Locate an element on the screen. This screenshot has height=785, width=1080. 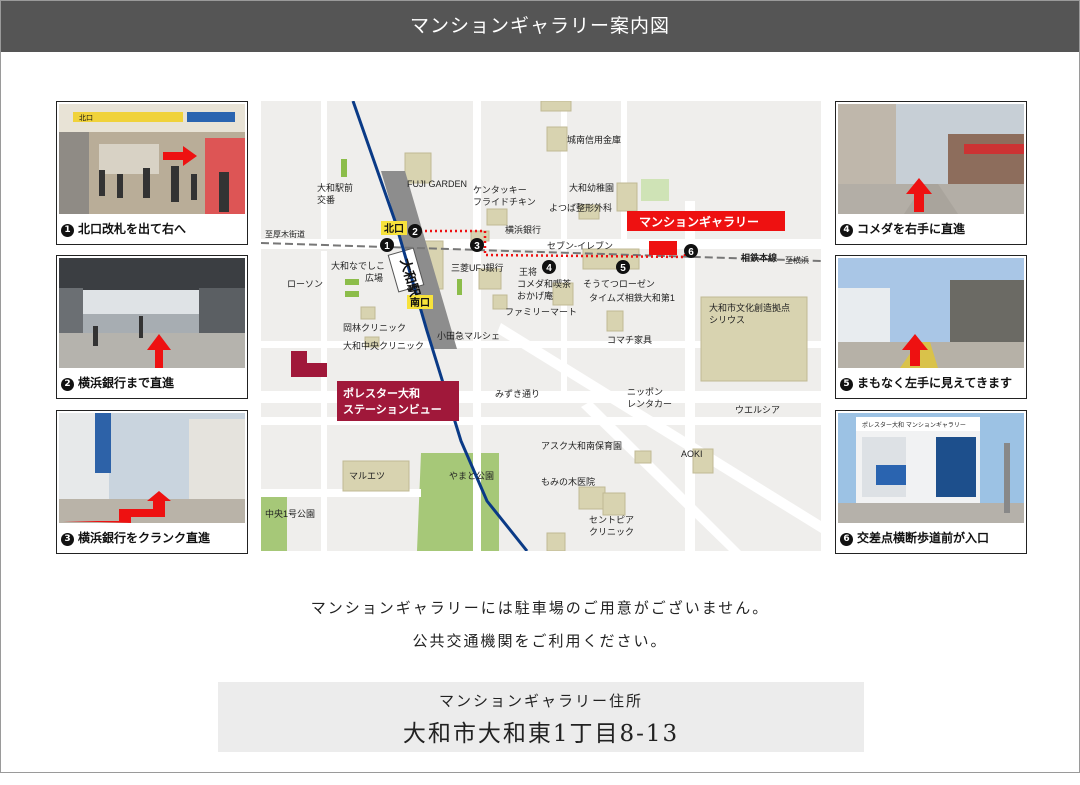
map-property-label-2: ステーションビュー is located at coordinates (392, 409).